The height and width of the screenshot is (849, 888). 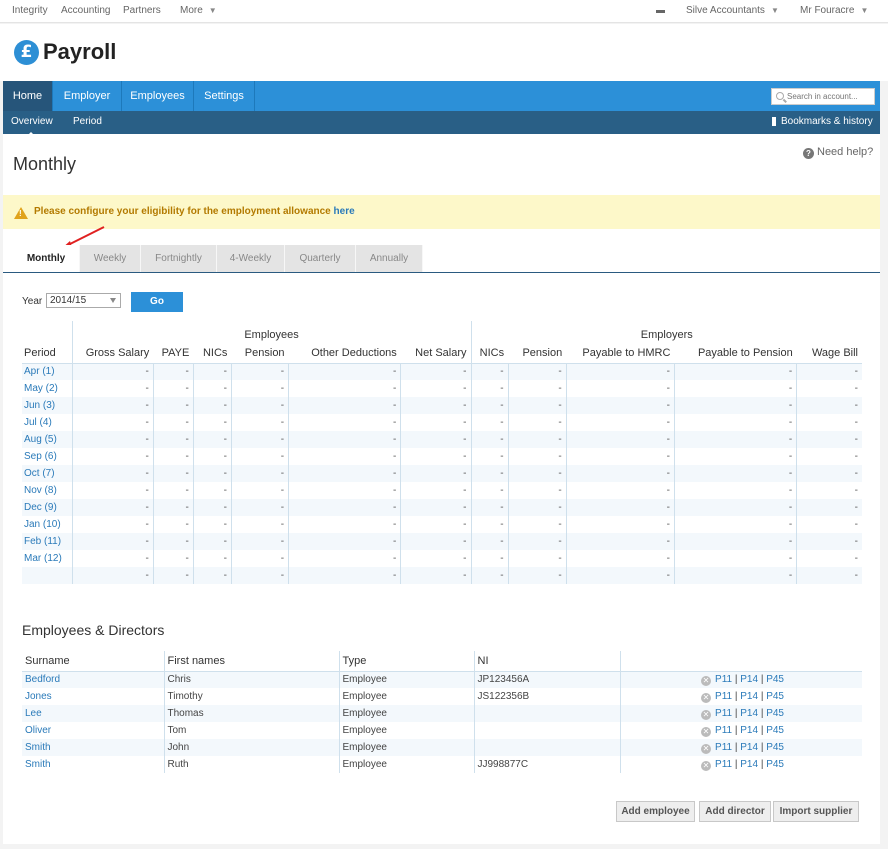 What do you see at coordinates (40, 439) in the screenshot?
I see `period-link: Aug (5)` at bounding box center [40, 439].